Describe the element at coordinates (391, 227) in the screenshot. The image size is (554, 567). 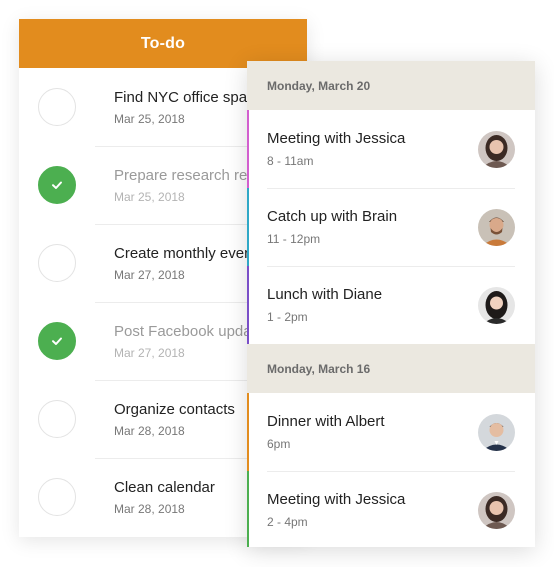
I see `event-item: Catch up with Brain 11 - 12pm` at that location.